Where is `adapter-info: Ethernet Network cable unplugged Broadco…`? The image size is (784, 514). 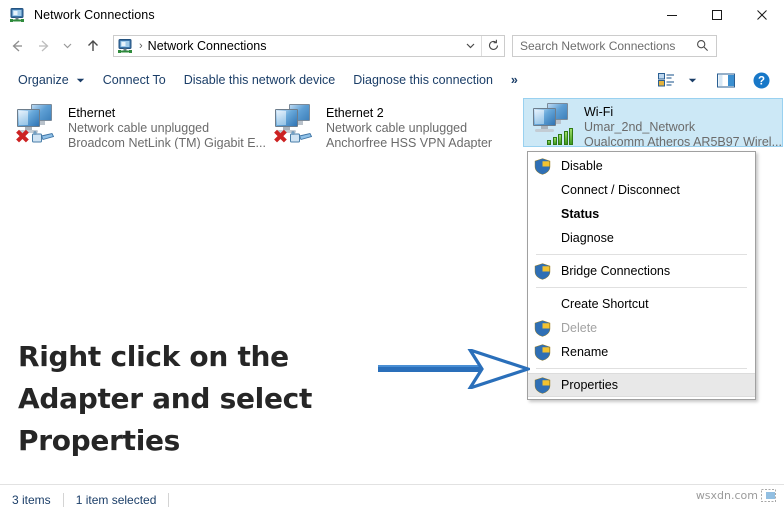 adapter-info: Ethernet Network cable unplugged Broadco… is located at coordinates (167, 125).